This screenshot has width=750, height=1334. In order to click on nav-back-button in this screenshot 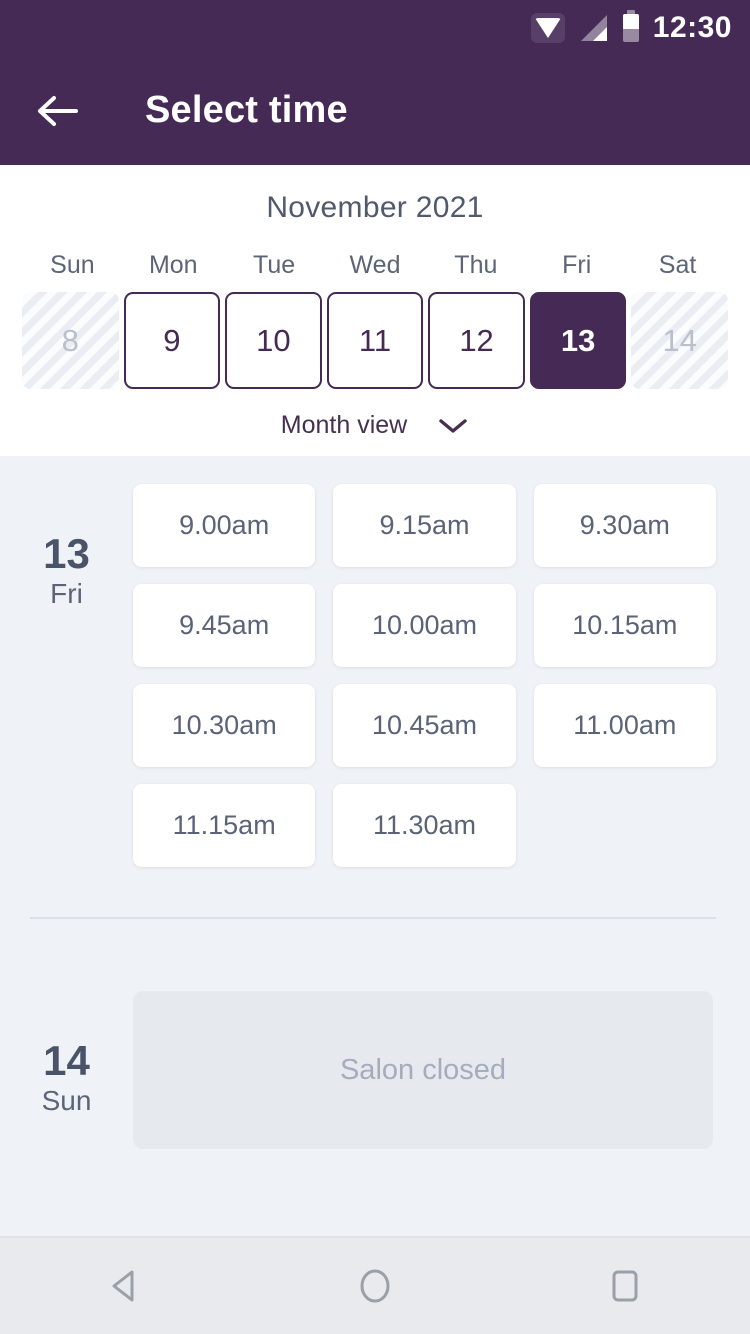, I will do `click(125, 1286)`.